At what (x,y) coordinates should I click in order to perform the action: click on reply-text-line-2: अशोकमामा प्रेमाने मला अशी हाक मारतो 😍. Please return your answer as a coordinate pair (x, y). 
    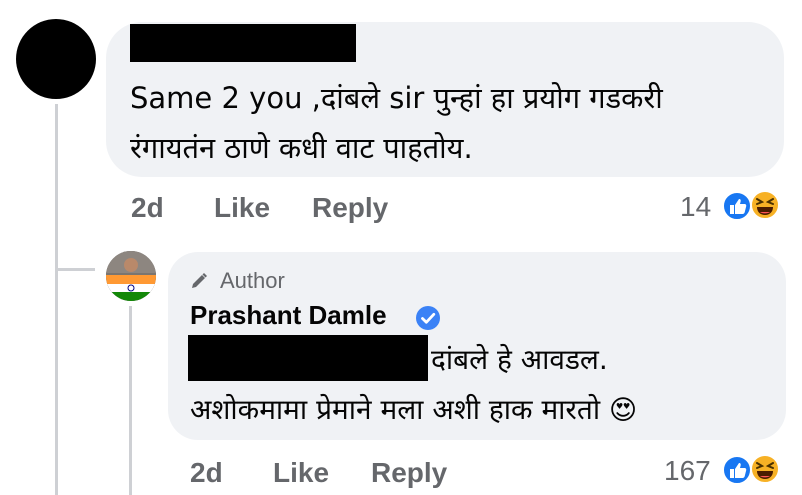
    Looking at the image, I should click on (413, 409).